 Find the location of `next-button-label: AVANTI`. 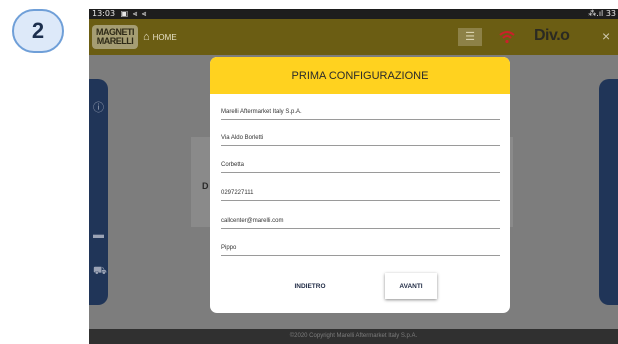

next-button-label: AVANTI is located at coordinates (411, 286).